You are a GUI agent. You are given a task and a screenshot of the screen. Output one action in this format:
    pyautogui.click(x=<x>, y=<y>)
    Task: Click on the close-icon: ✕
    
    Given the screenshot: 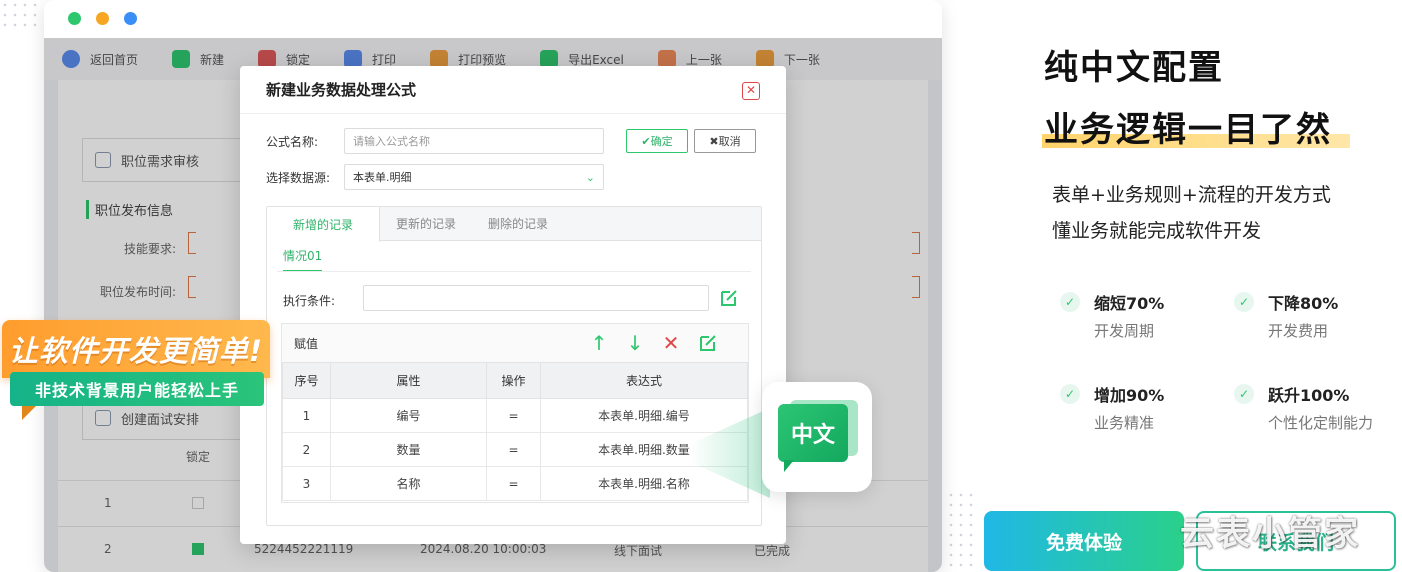 What is the action you would take?
    pyautogui.click(x=751, y=91)
    